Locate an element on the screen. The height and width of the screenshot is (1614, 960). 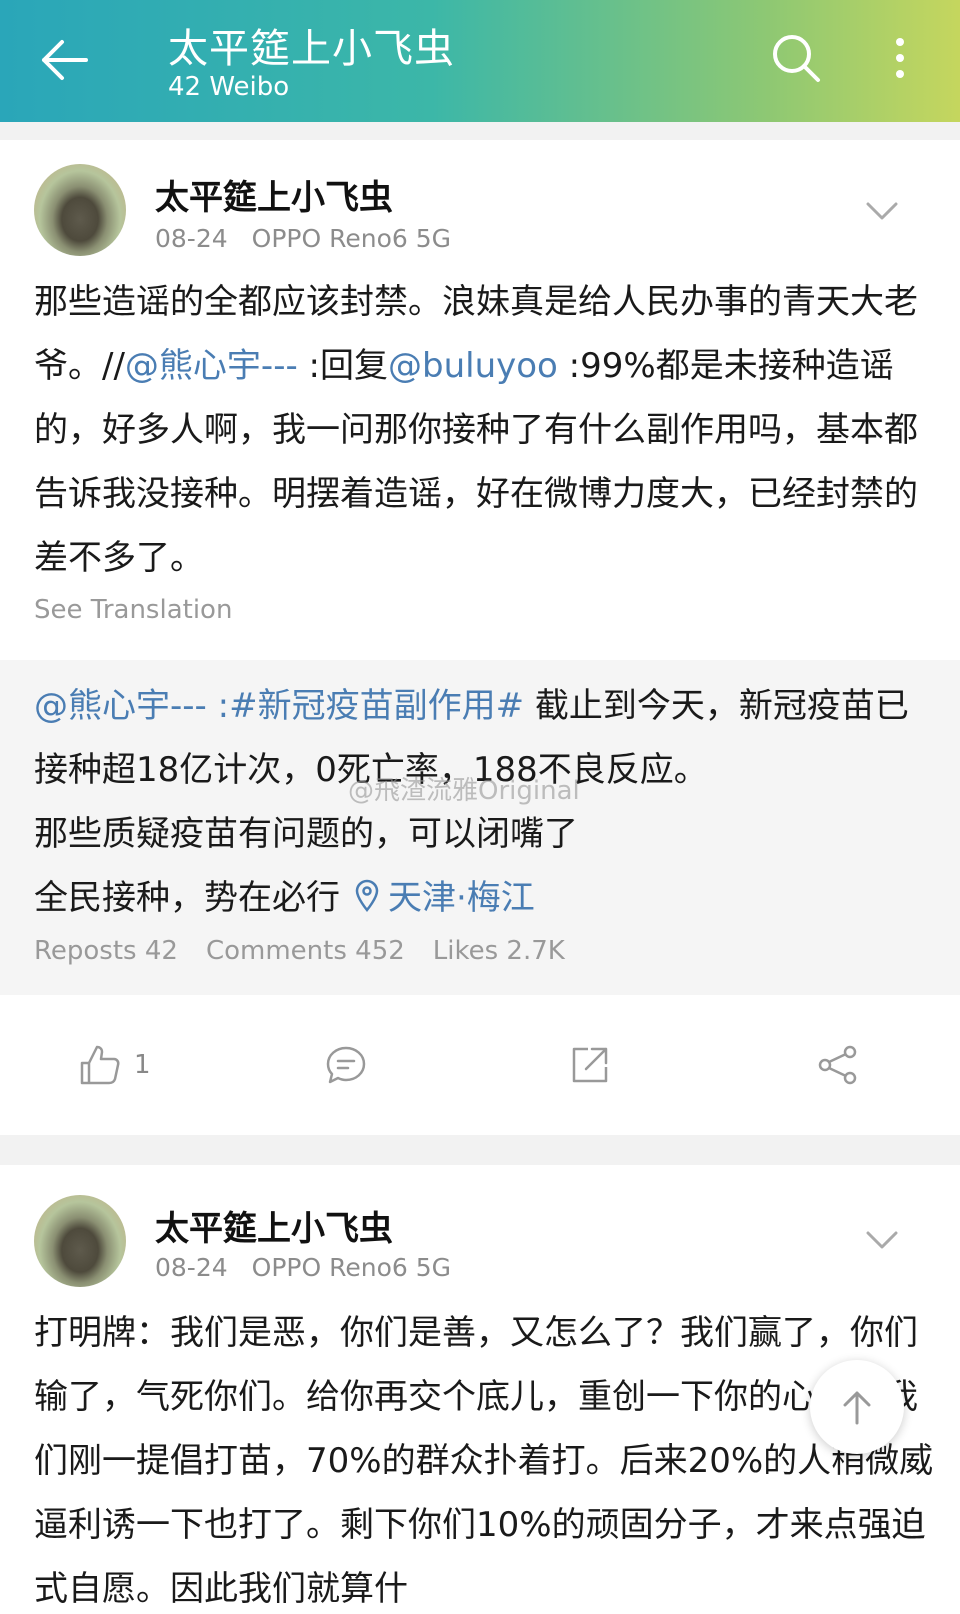
more-vertical-icon is located at coordinates (900, 58).